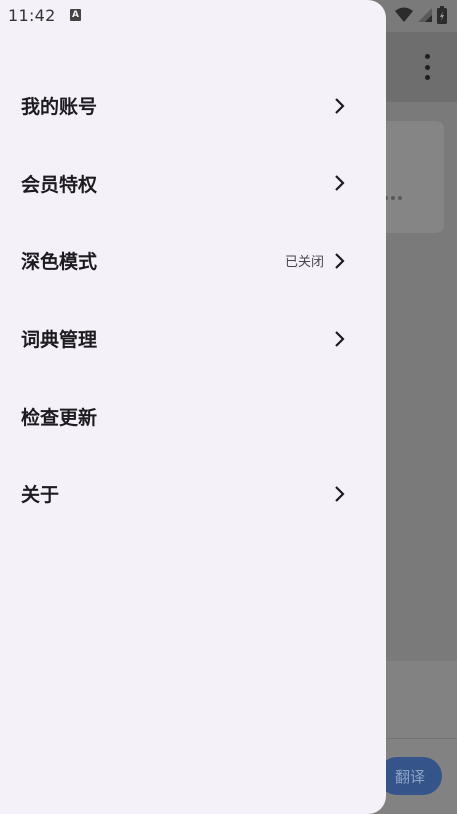 Image resolution: width=457 pixels, height=814 pixels. I want to click on menu-item-label: 检查更新, so click(59, 417).